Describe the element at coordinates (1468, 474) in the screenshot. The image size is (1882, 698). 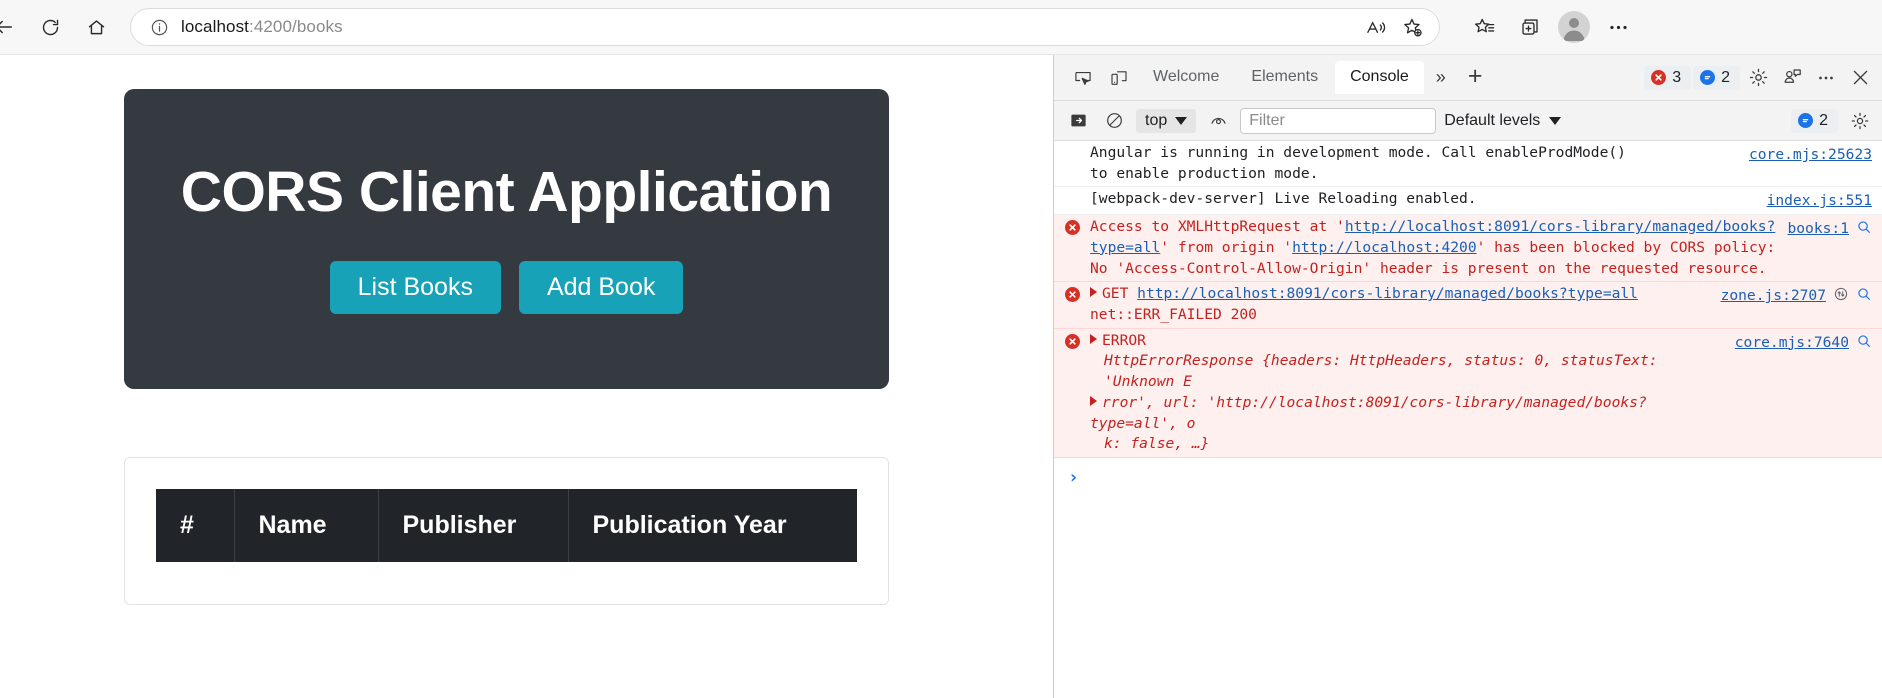
I see `console-prompt: ›` at that location.